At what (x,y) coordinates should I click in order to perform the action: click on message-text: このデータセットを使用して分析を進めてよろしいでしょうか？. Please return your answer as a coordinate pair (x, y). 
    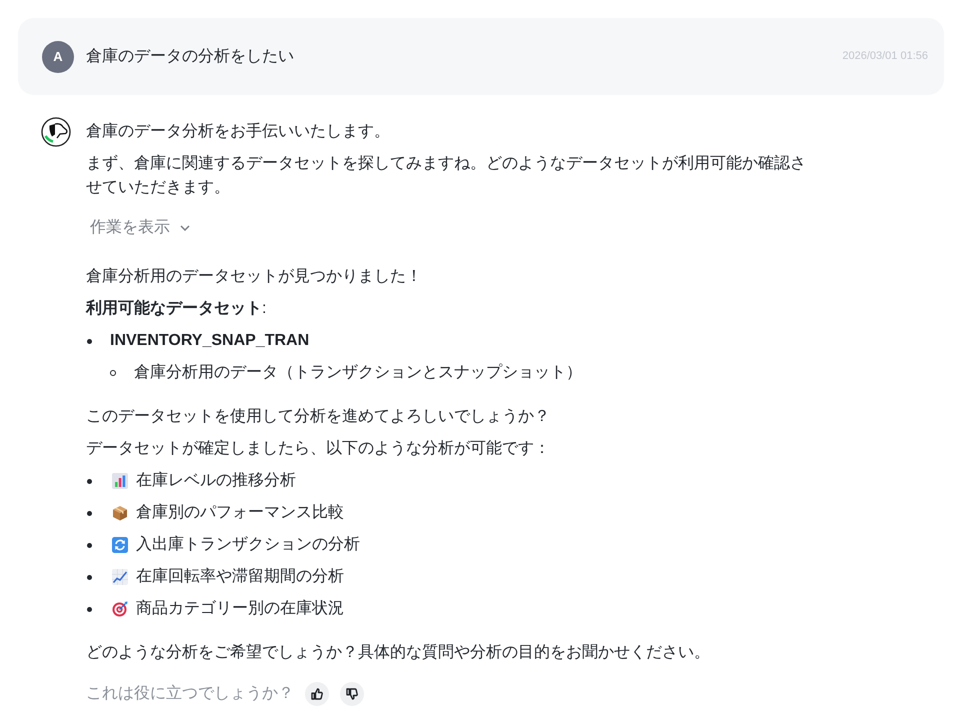
    Looking at the image, I should click on (318, 417).